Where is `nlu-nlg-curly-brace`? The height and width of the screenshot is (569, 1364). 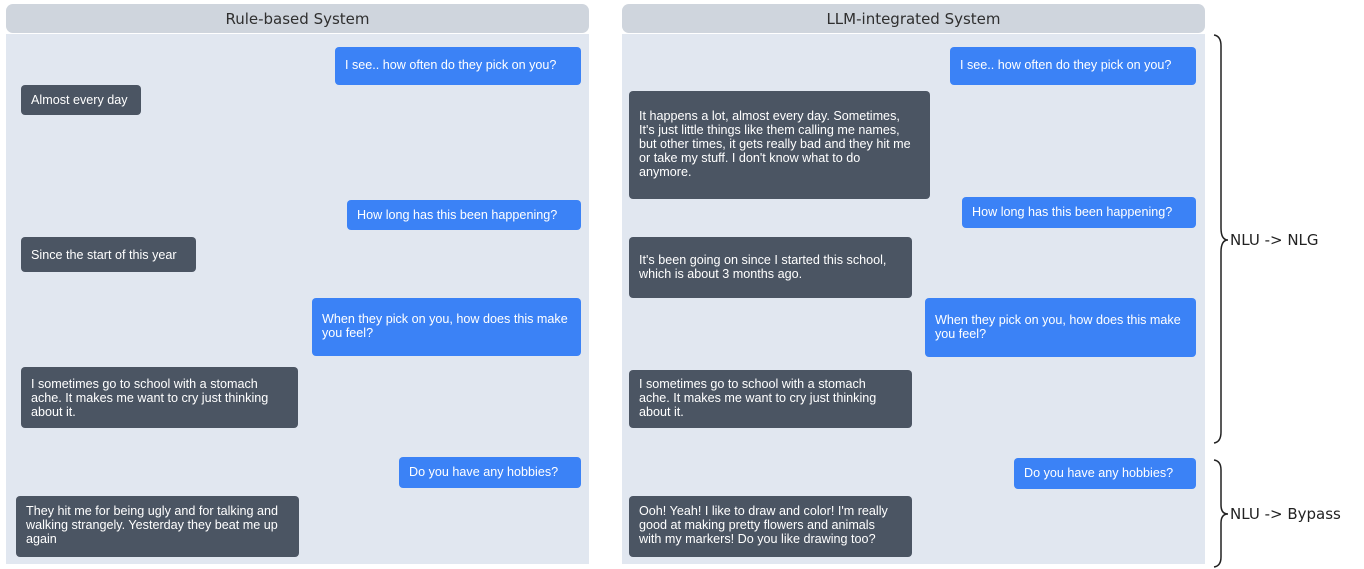
nlu-nlg-curly-brace is located at coordinates (1221, 239).